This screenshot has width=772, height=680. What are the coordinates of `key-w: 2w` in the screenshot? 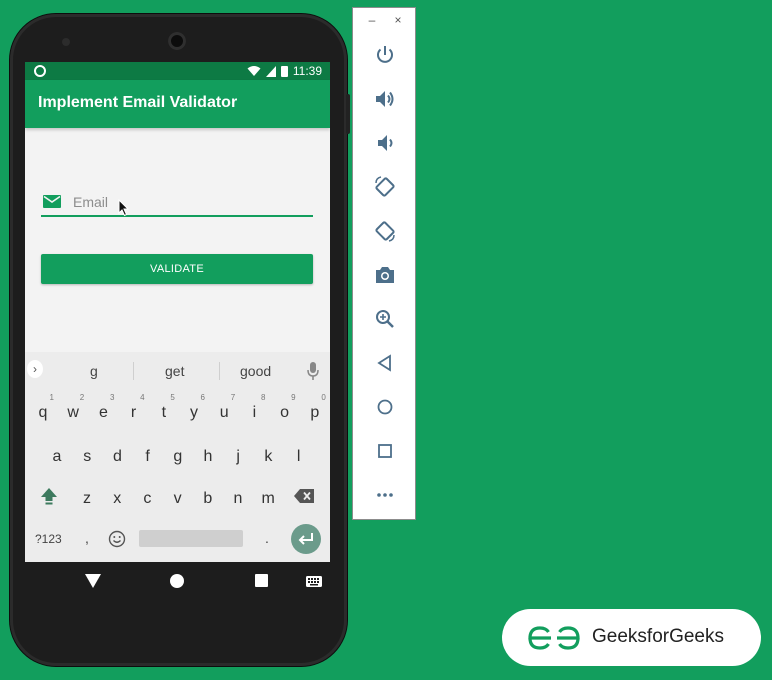 It's located at (73, 409).